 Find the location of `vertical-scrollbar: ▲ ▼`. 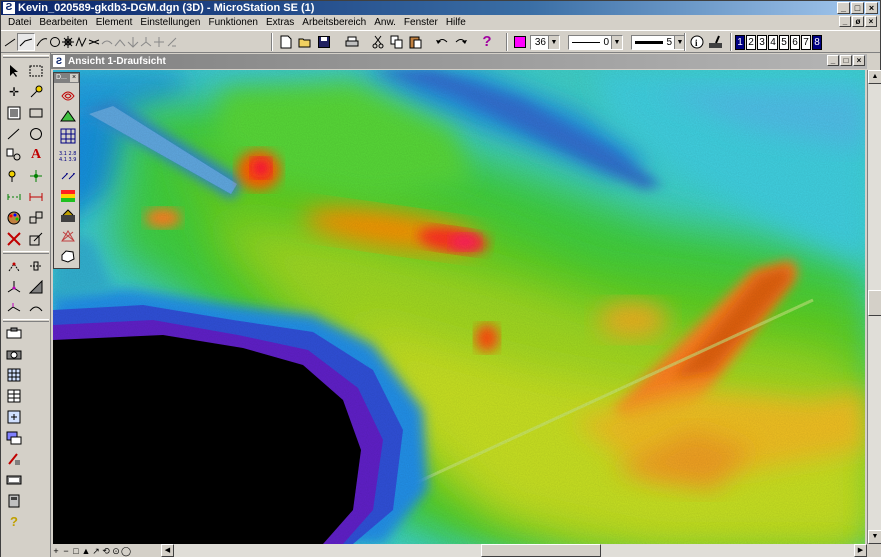

vertical-scrollbar: ▲ ▼ is located at coordinates (874, 307).